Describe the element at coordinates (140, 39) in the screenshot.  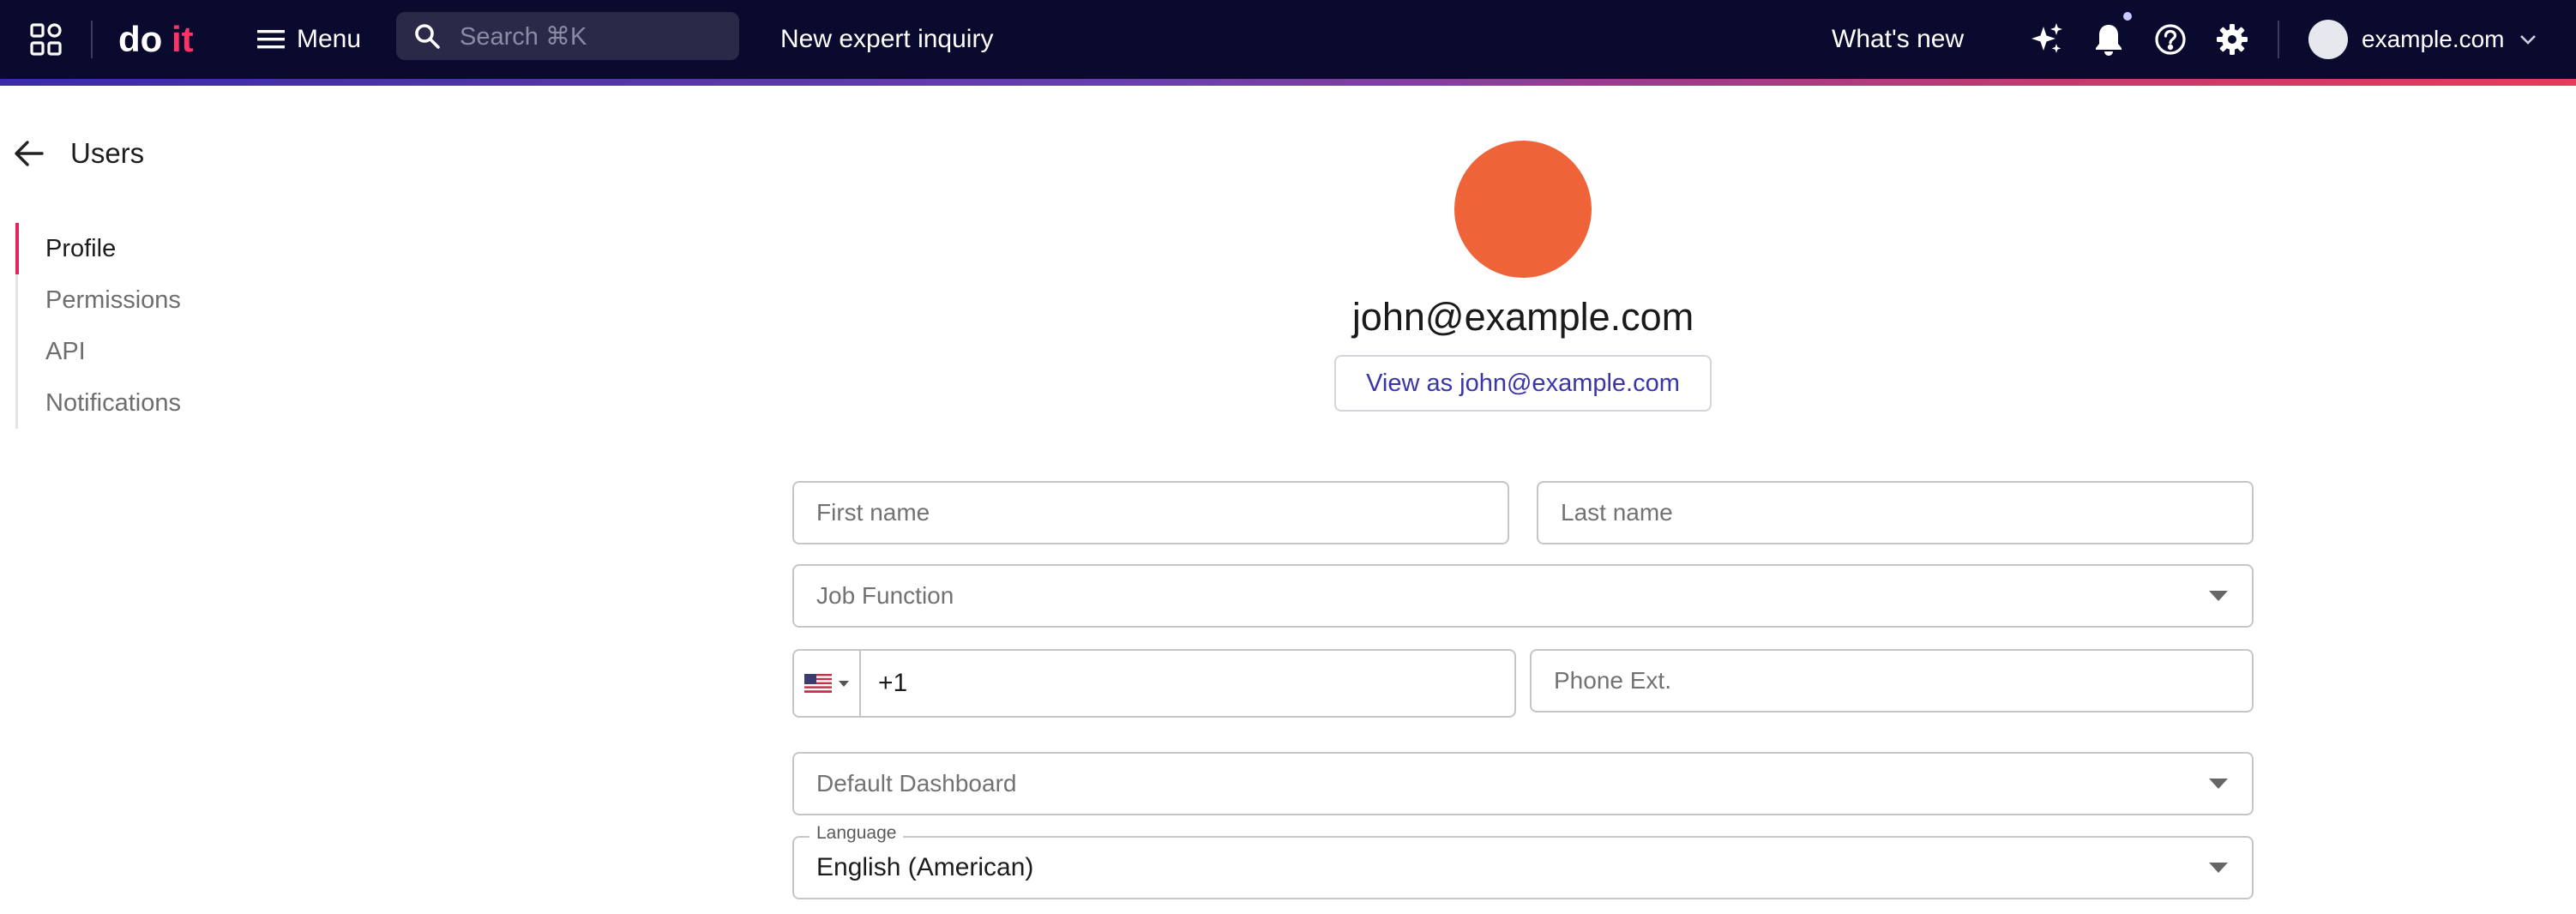
I see `svg-text: do` at that location.